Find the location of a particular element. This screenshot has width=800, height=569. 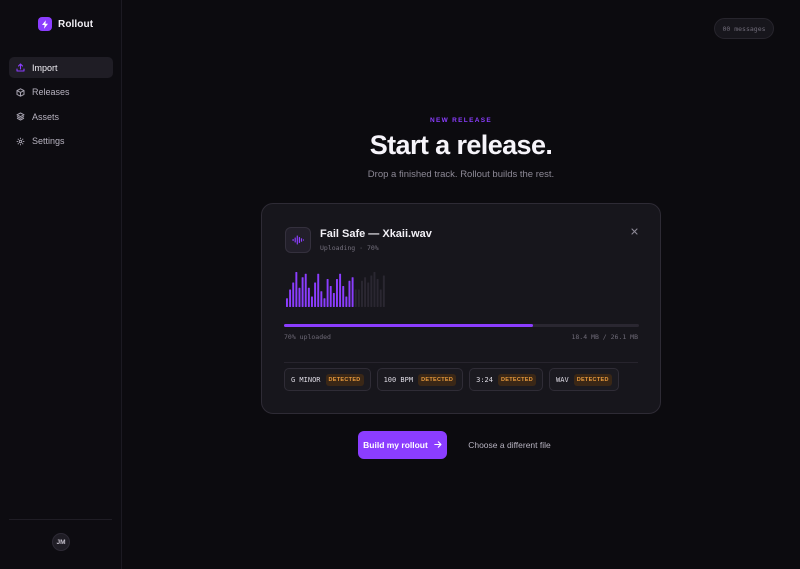

messages-pill: 00 messages is located at coordinates (744, 28).